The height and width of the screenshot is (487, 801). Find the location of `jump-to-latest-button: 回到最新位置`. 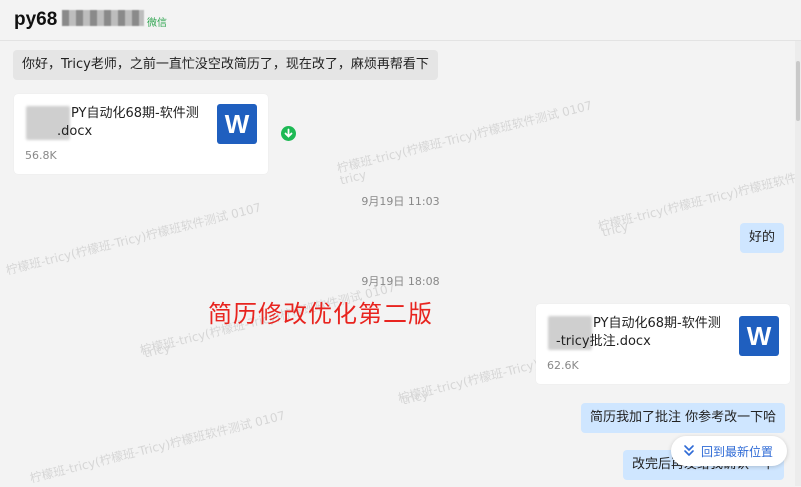

jump-to-latest-button: 回到最新位置 is located at coordinates (729, 451).